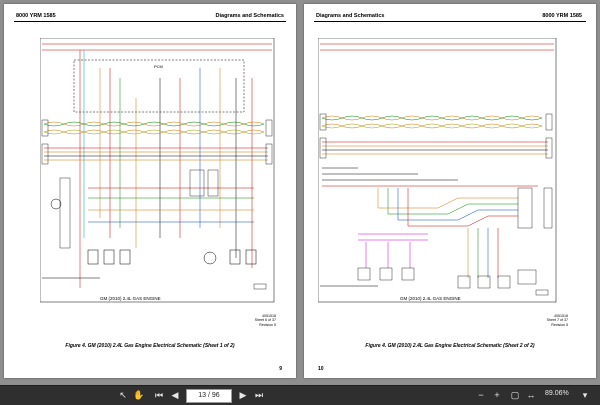 This screenshot has height=405, width=600. Describe the element at coordinates (123, 395) in the screenshot. I see `cursor-icon: ↖` at that location.